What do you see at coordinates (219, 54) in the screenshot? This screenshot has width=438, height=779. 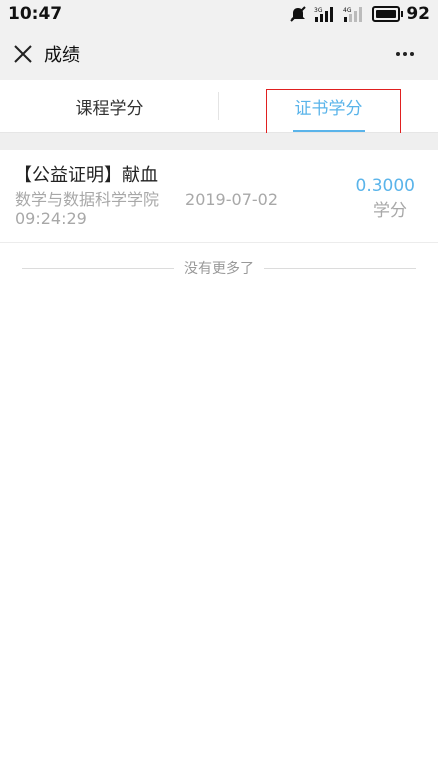 I see `nav-bar: 成绩` at bounding box center [219, 54].